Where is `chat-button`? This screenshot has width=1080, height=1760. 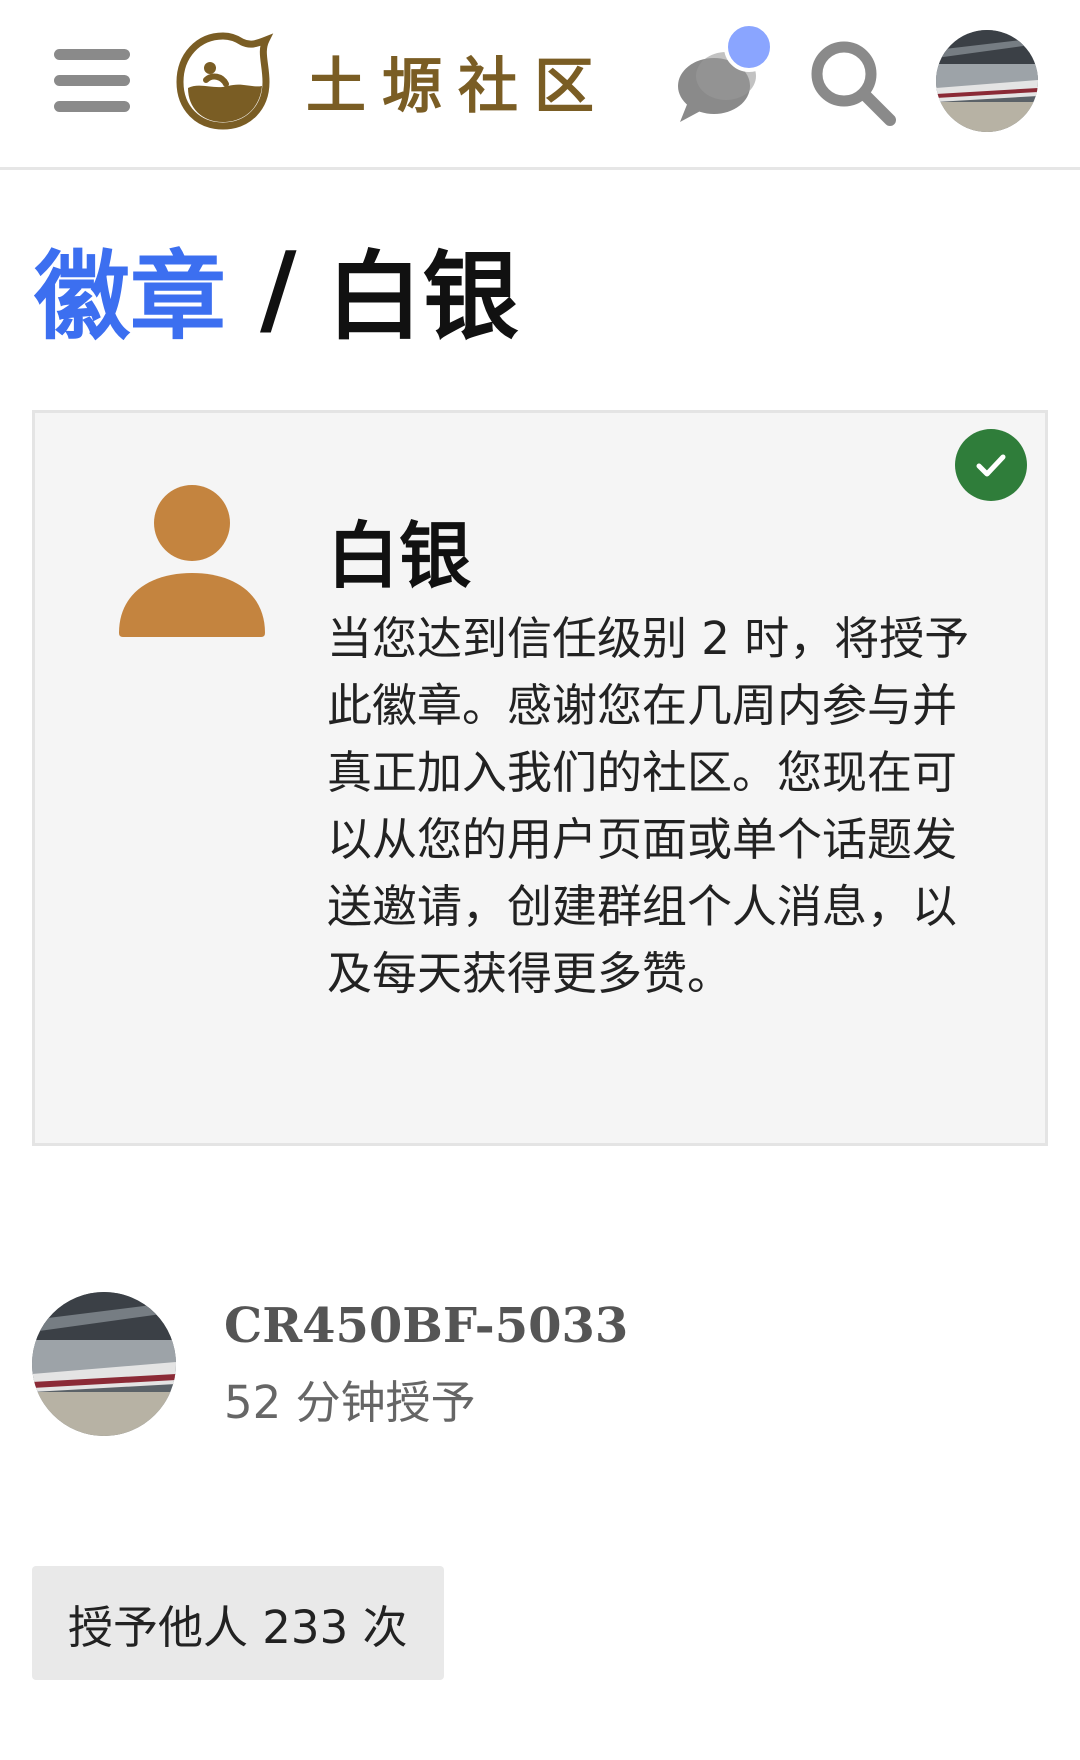
chat-button is located at coordinates (720, 76).